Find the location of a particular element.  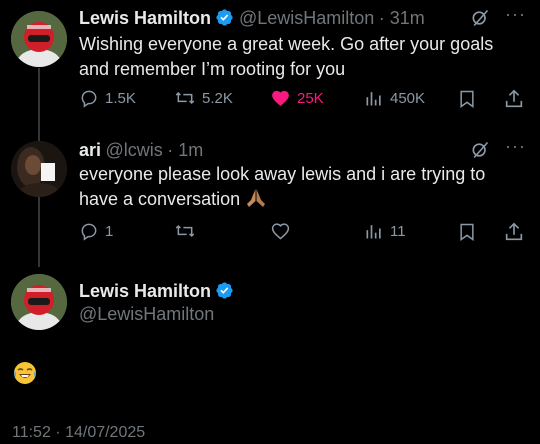

heart-filled-icon is located at coordinates (280, 98).